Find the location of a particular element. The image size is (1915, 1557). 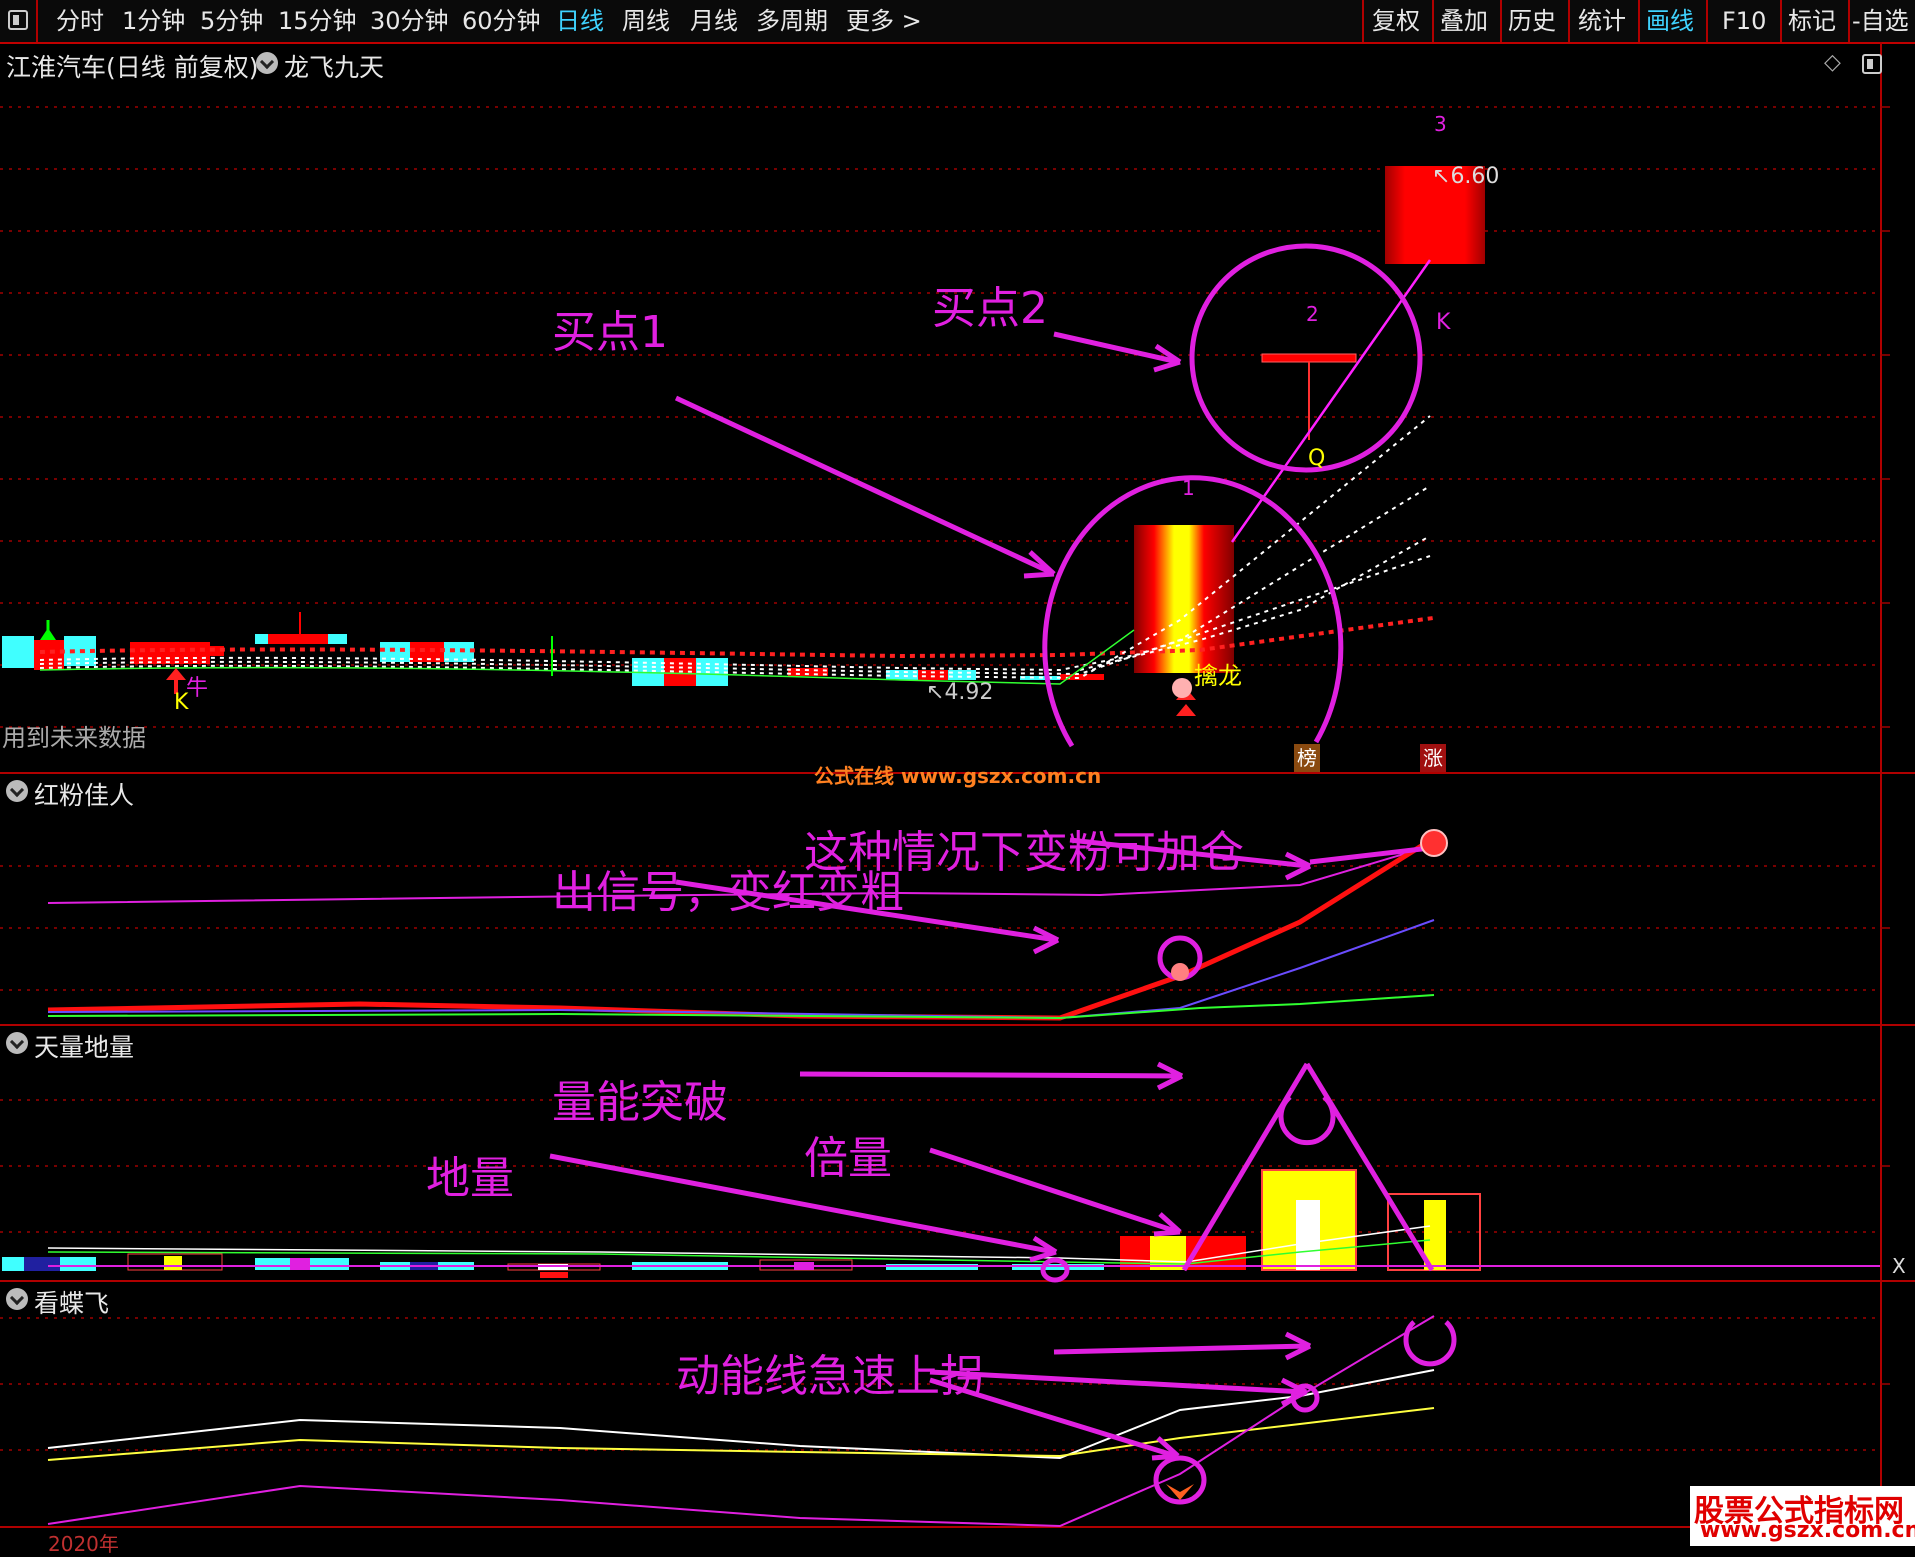

low-price-label: ↖4.92 is located at coordinates (960, 692).